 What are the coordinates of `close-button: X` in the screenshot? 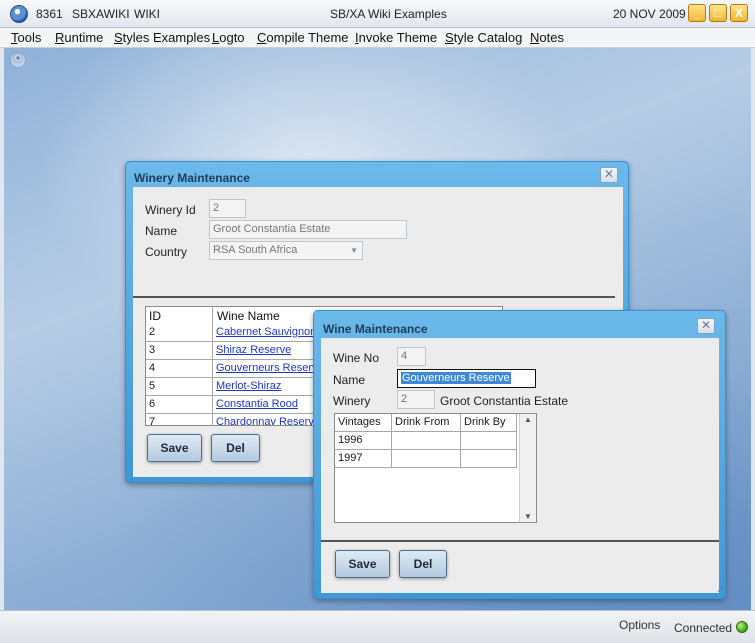 It's located at (739, 13).